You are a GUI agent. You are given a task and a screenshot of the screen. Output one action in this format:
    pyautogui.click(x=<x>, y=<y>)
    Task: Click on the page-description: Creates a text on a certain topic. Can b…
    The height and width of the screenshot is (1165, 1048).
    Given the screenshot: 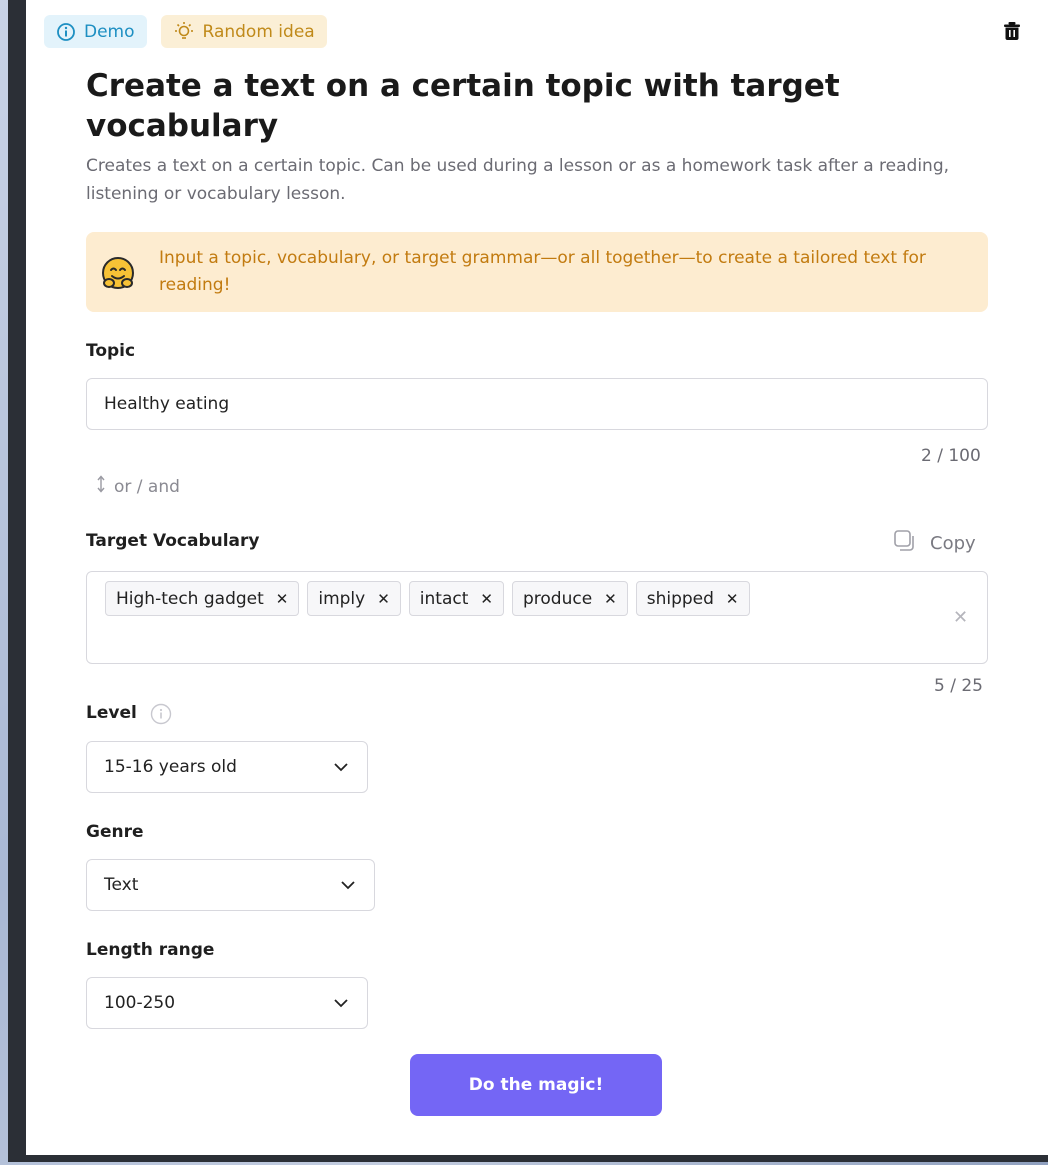 What is the action you would take?
    pyautogui.click(x=518, y=180)
    